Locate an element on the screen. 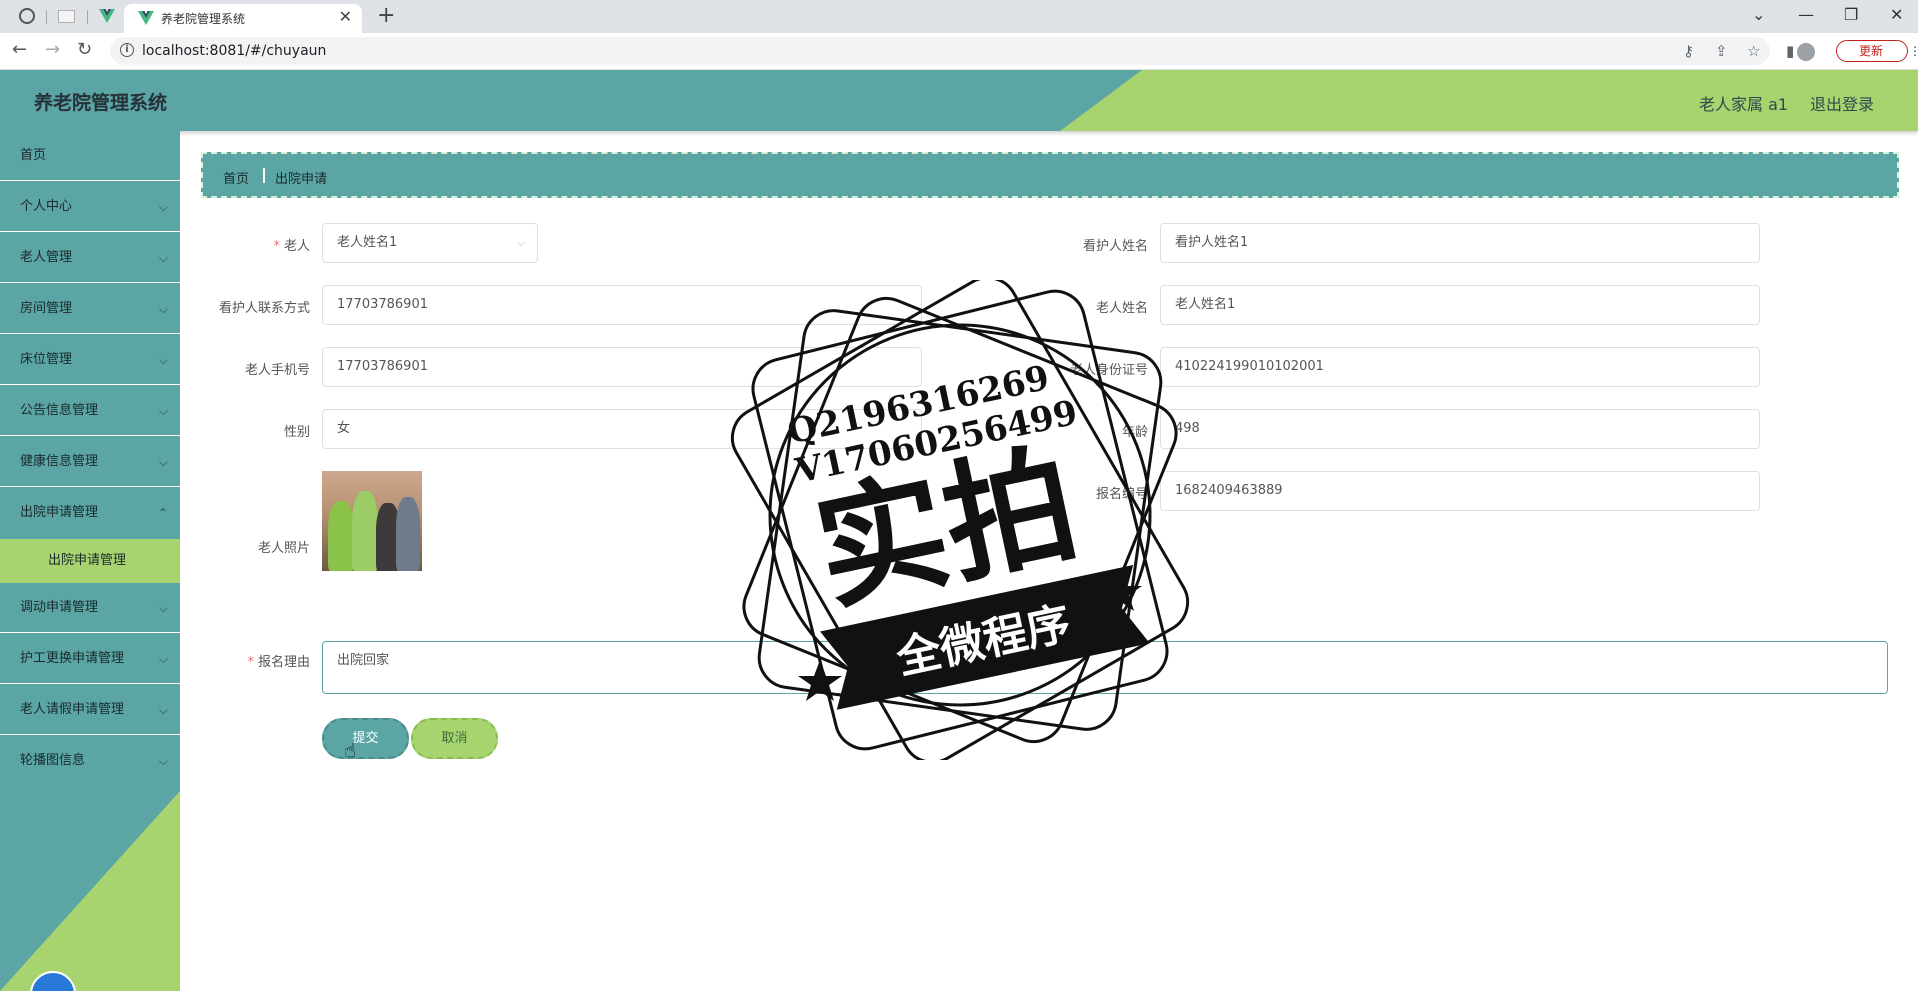 The image size is (1918, 991). address-bar: i localhost:8081/#/chuyaun is located at coordinates (940, 51).